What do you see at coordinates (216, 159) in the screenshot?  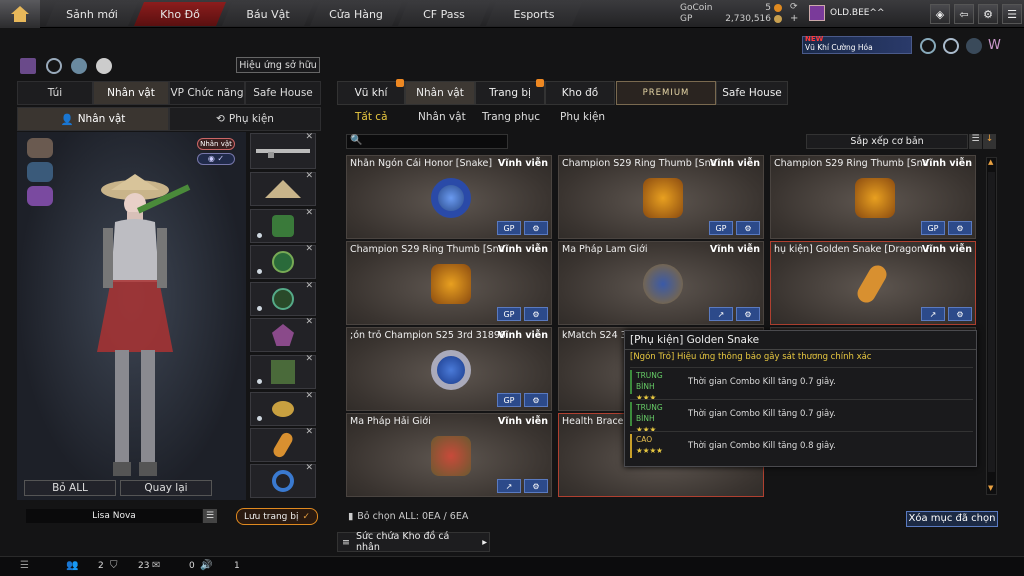 I see `eye-icon: ◉ ✓` at bounding box center [216, 159].